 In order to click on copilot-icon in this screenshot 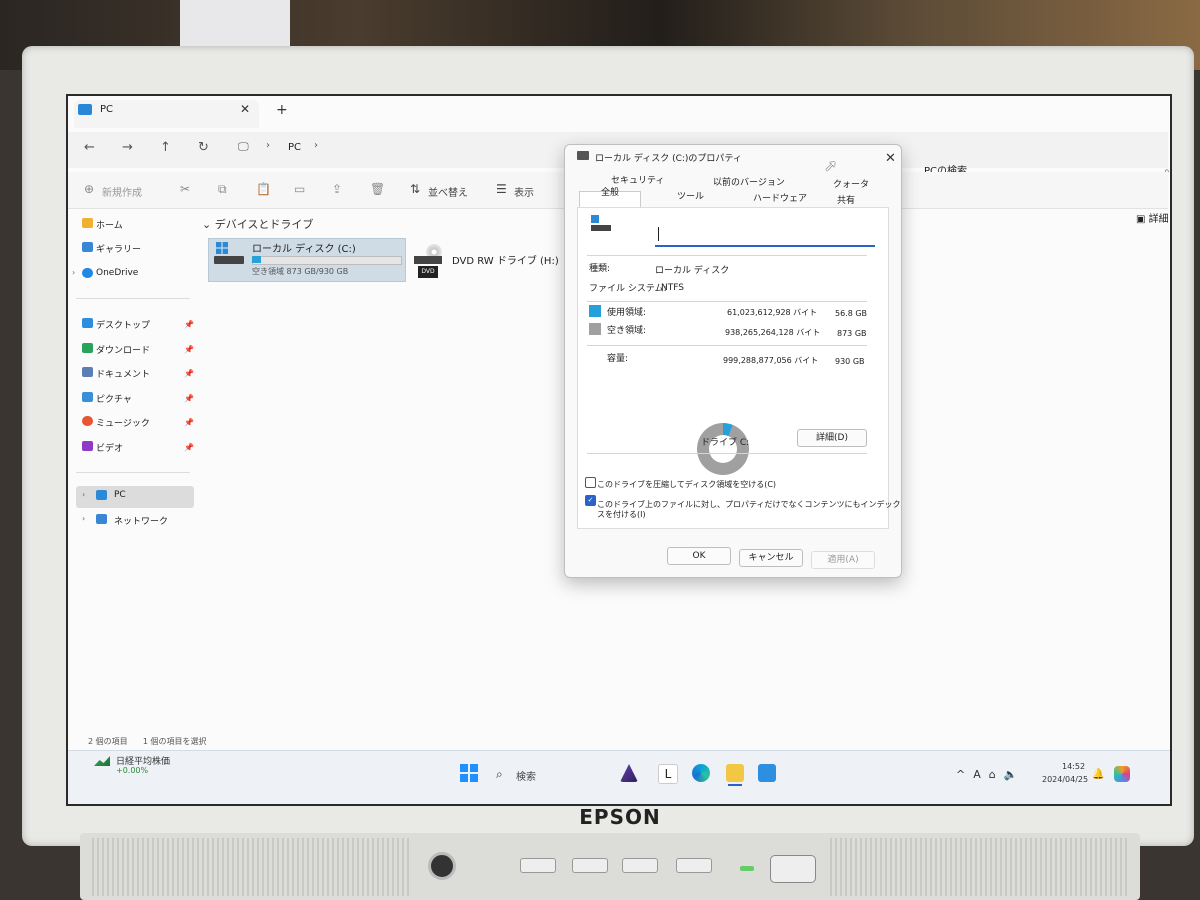, I will do `click(1122, 774)`.